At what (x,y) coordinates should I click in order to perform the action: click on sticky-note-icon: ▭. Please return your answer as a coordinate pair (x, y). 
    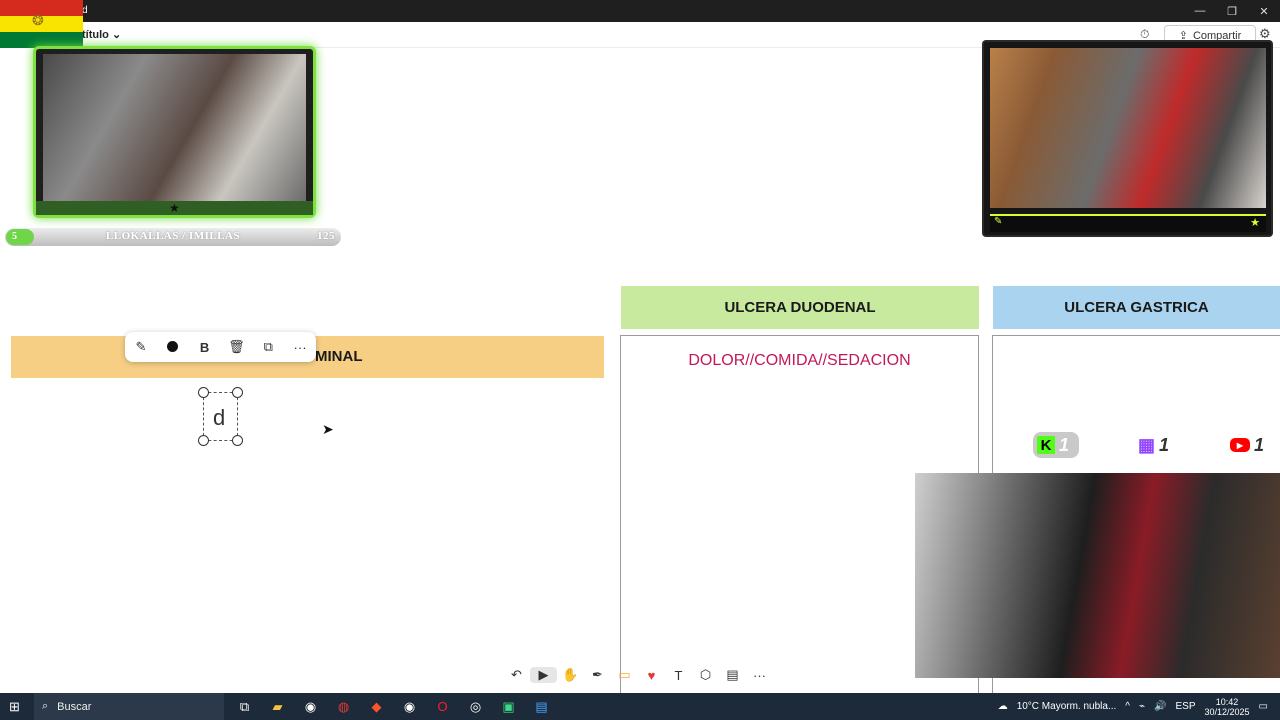
    Looking at the image, I should click on (624, 675).